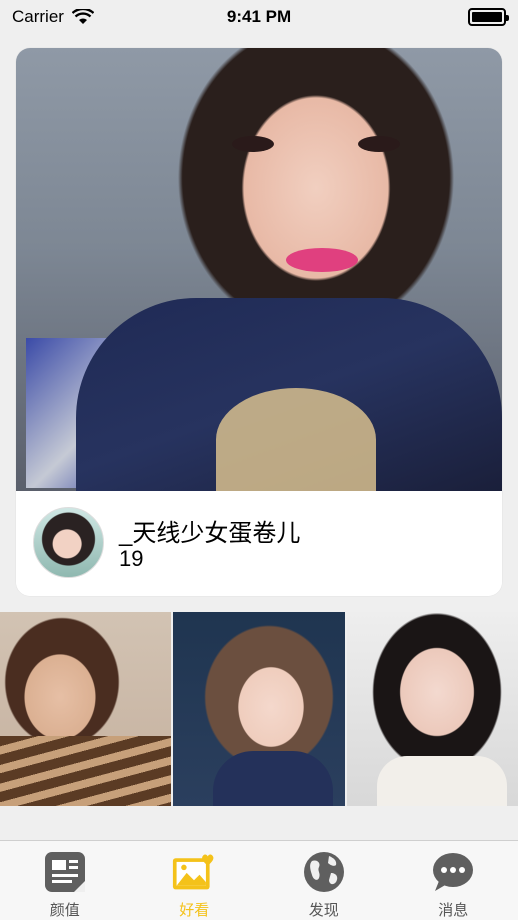  I want to click on status-left: Carrier, so click(53, 17).